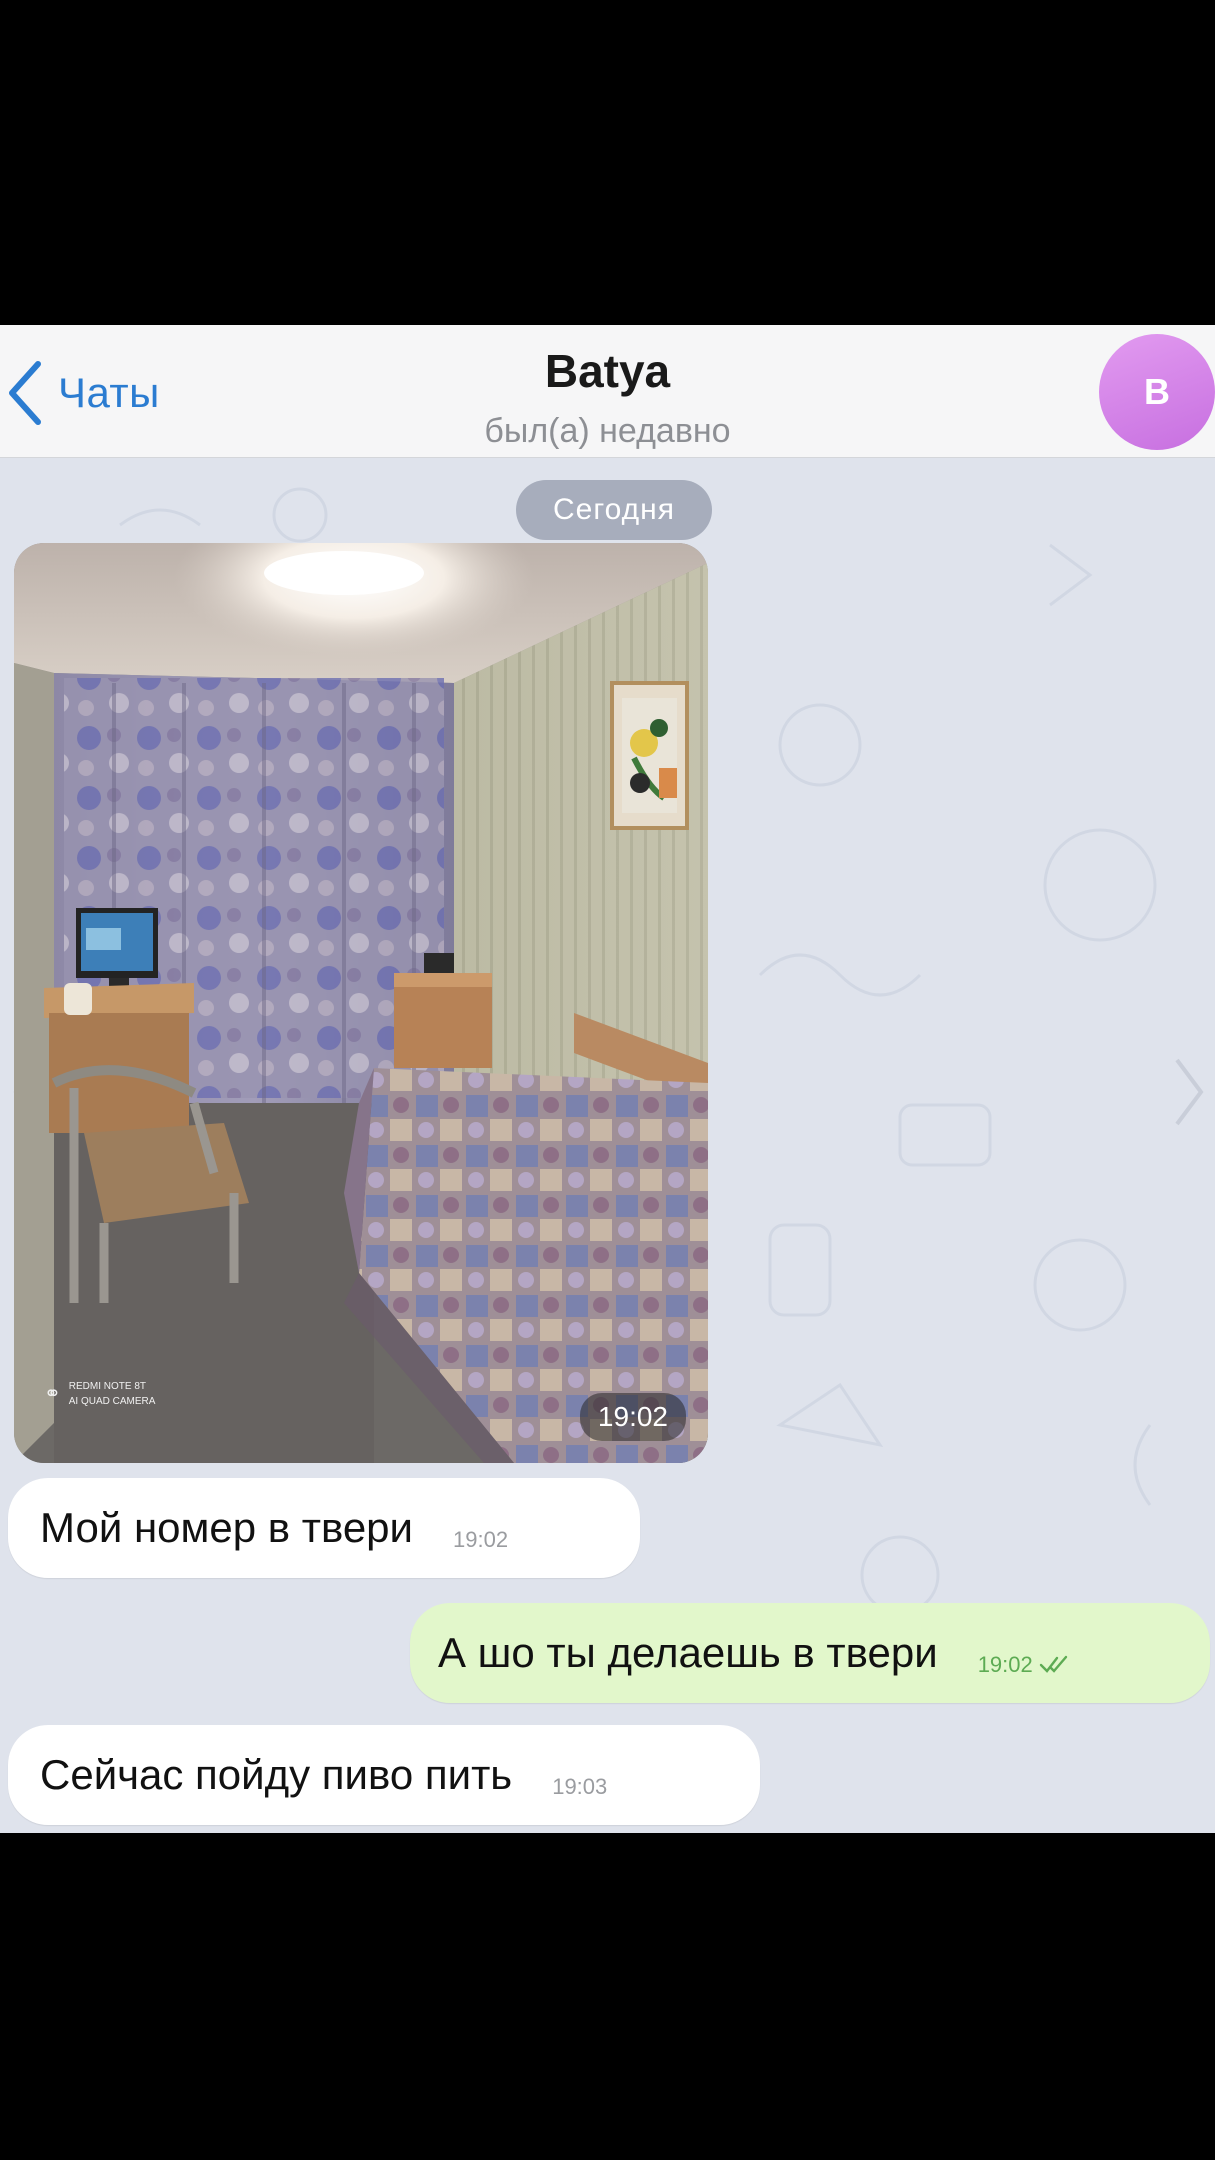  Describe the element at coordinates (276, 1774) in the screenshot. I see `message-text: Сейчас пойду пиво пить` at that location.